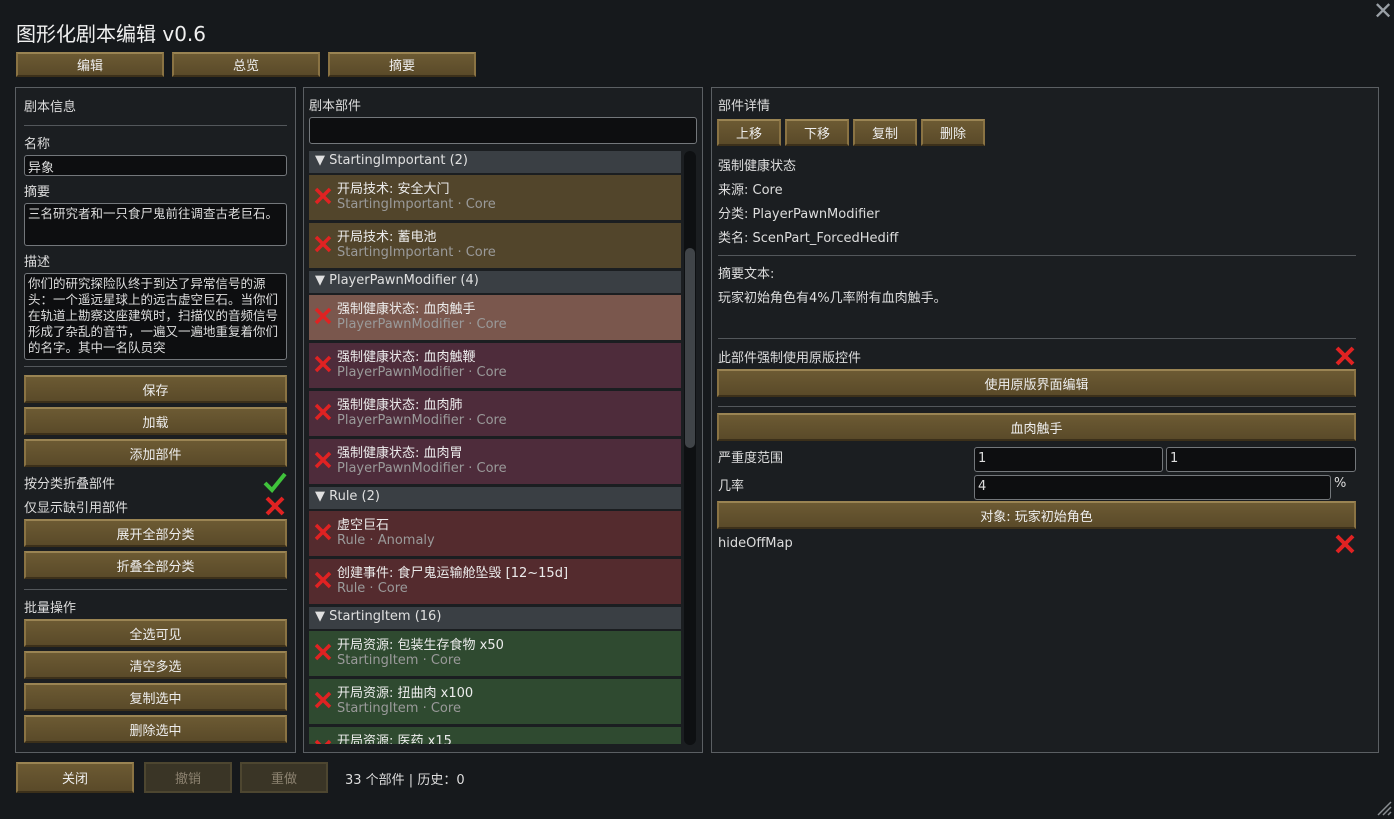  Describe the element at coordinates (402, 64) in the screenshot. I see `tab-summary: 摘要` at that location.